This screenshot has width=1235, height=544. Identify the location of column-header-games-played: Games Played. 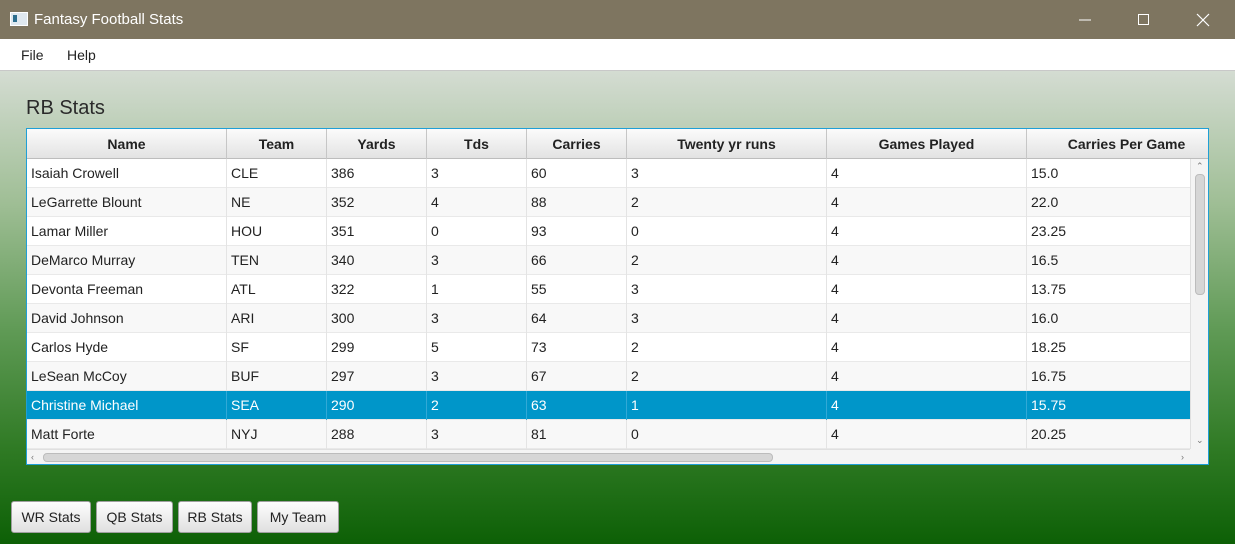
(927, 144).